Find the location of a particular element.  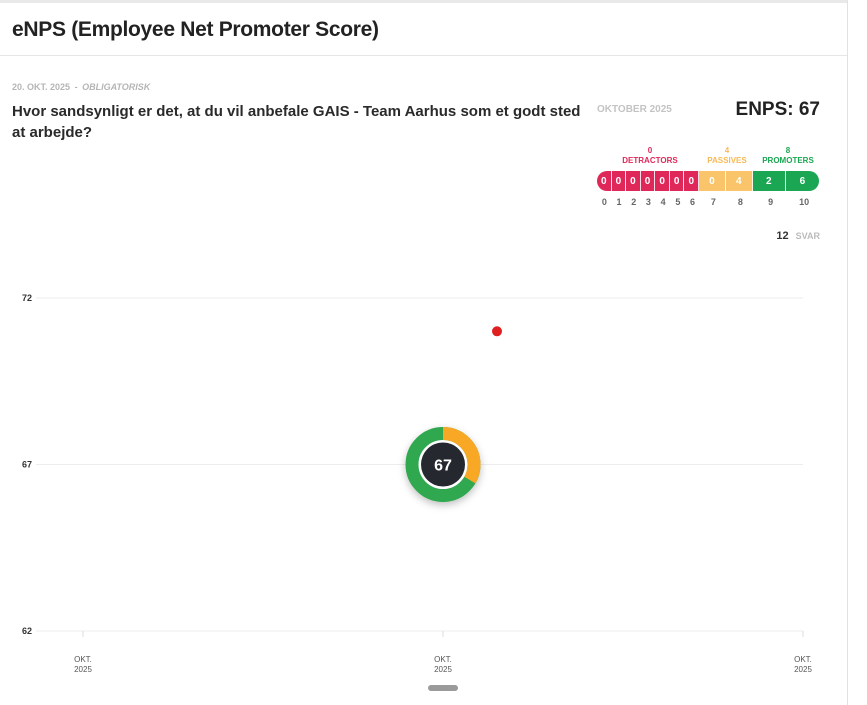

enps-score: ENPS: 67 is located at coordinates (777, 109).